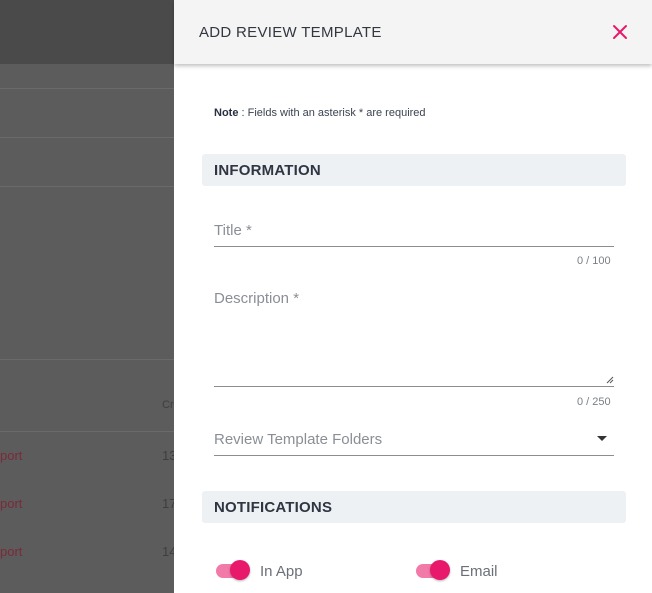  Describe the element at coordinates (414, 455) in the screenshot. I see `folders-underline` at that location.